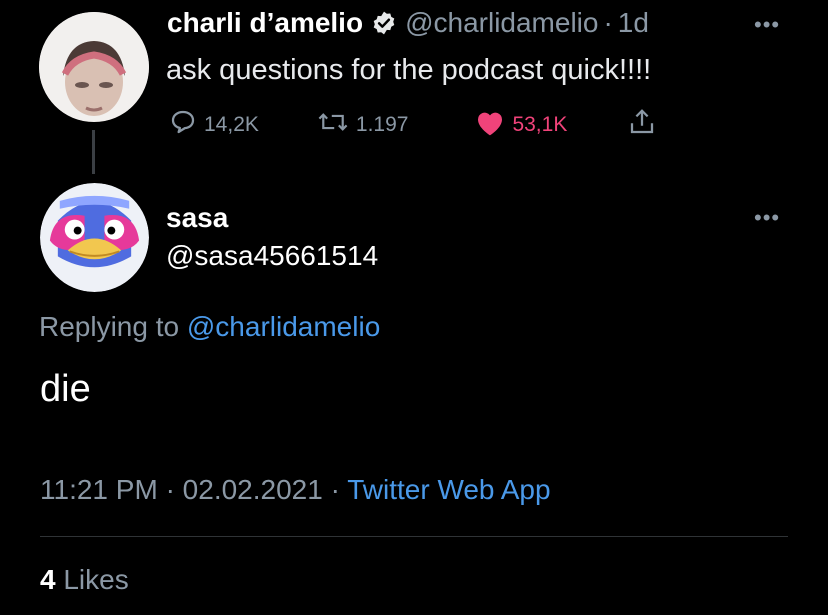 The height and width of the screenshot is (615, 828). Describe the element at coordinates (48, 579) in the screenshot. I see `likes-count: 4` at that location.